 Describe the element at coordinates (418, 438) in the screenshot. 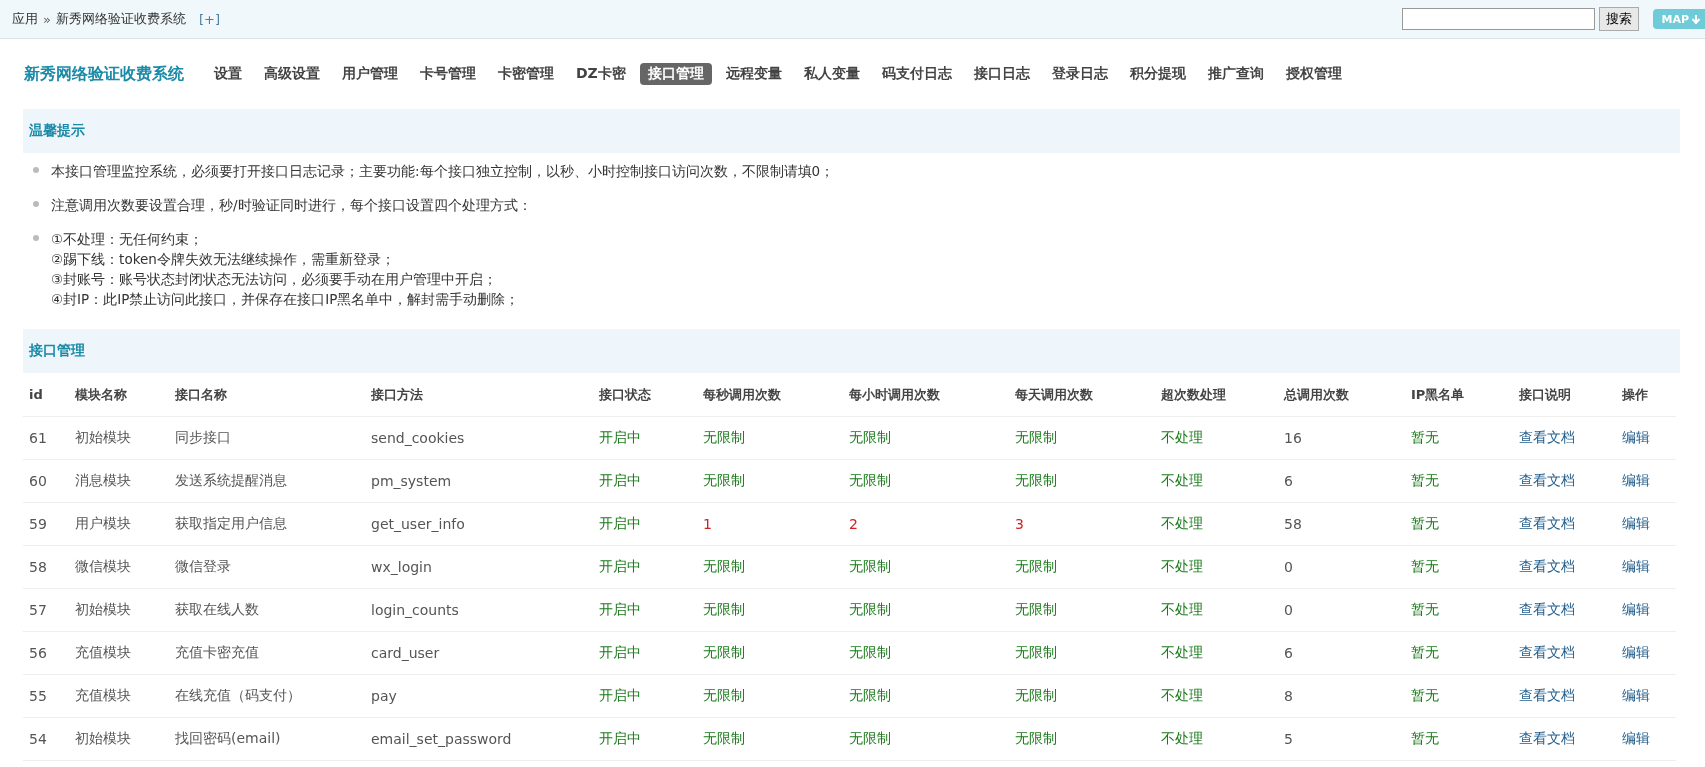

I see `table-cell: send_cookies` at that location.